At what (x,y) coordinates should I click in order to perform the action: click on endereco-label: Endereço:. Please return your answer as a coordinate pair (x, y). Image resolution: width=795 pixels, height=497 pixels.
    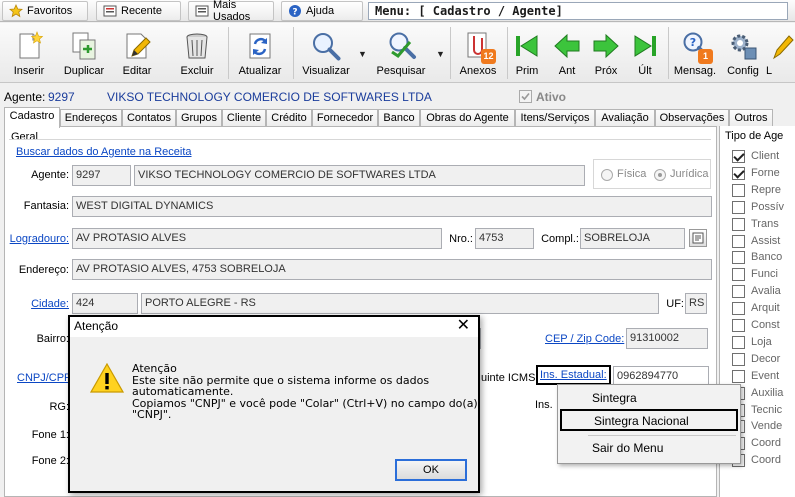
    Looking at the image, I should click on (43, 270).